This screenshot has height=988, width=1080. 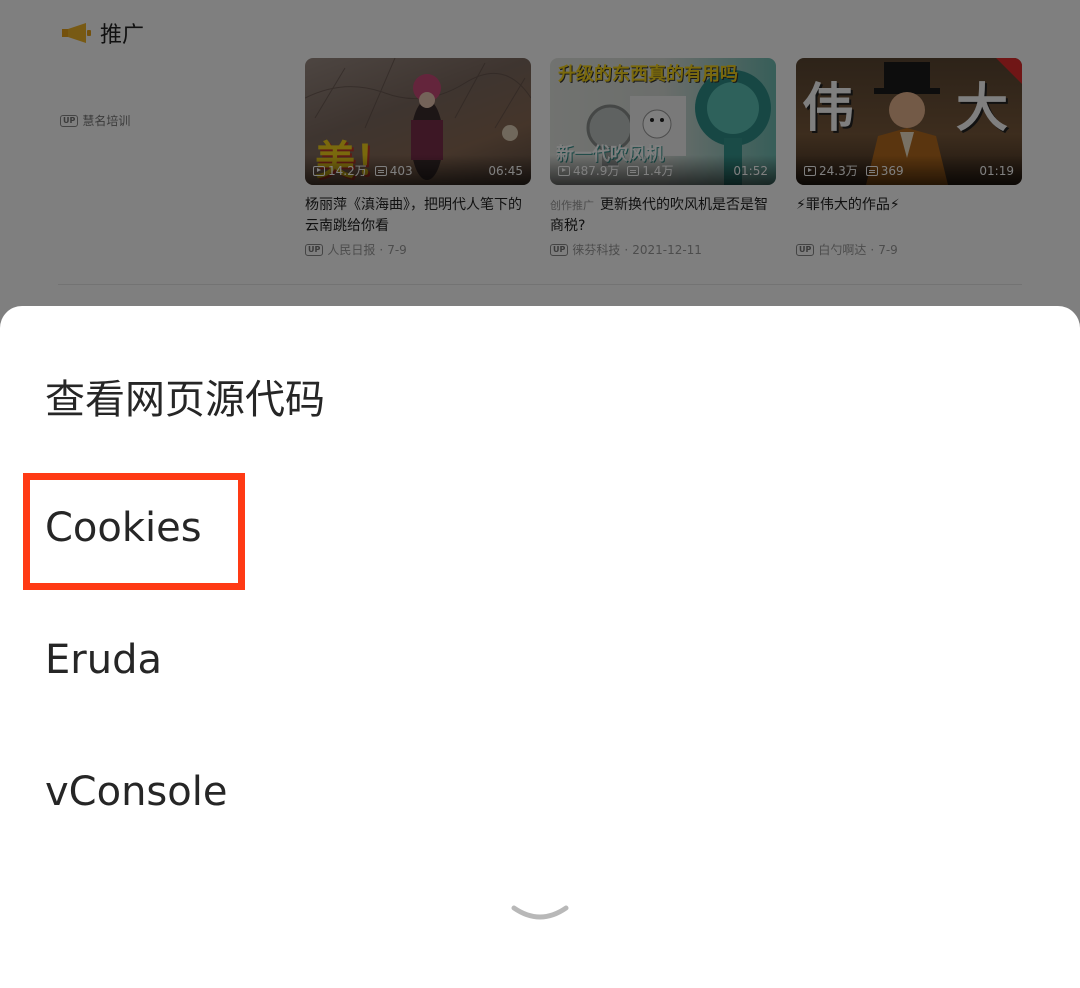 What do you see at coordinates (540, 792) in the screenshot?
I see `menu-item-vconsole: vConsole` at bounding box center [540, 792].